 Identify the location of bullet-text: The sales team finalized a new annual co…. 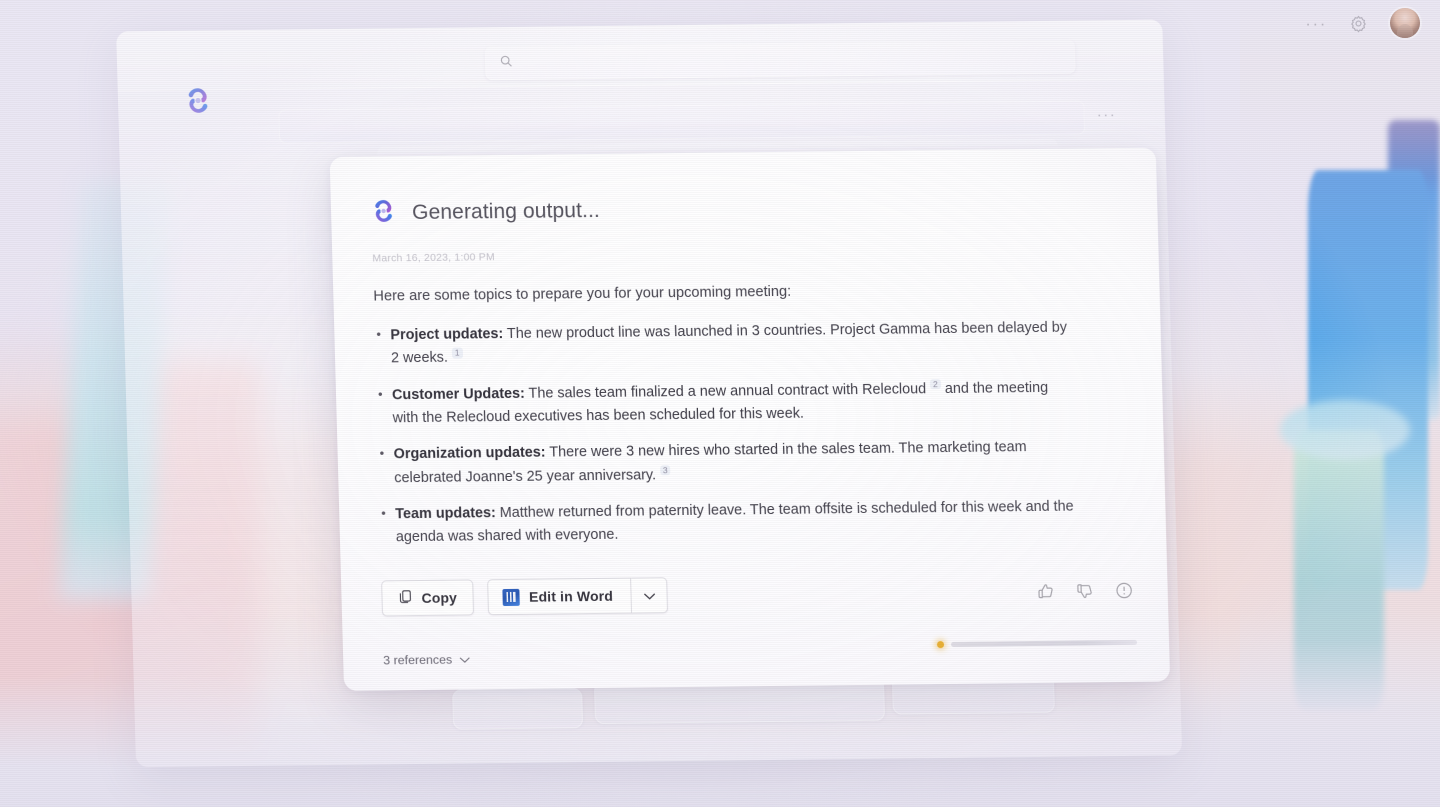
(725, 391).